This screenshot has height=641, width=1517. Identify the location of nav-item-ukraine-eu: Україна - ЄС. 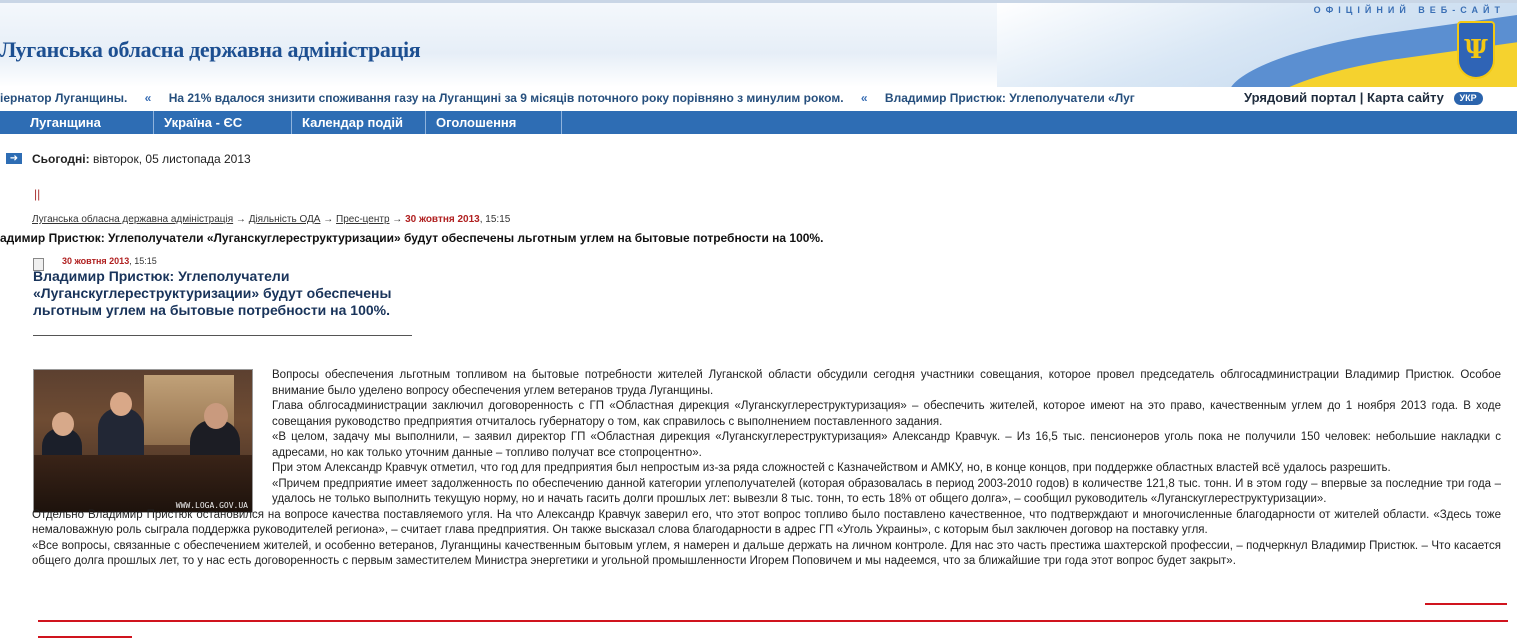
(223, 122).